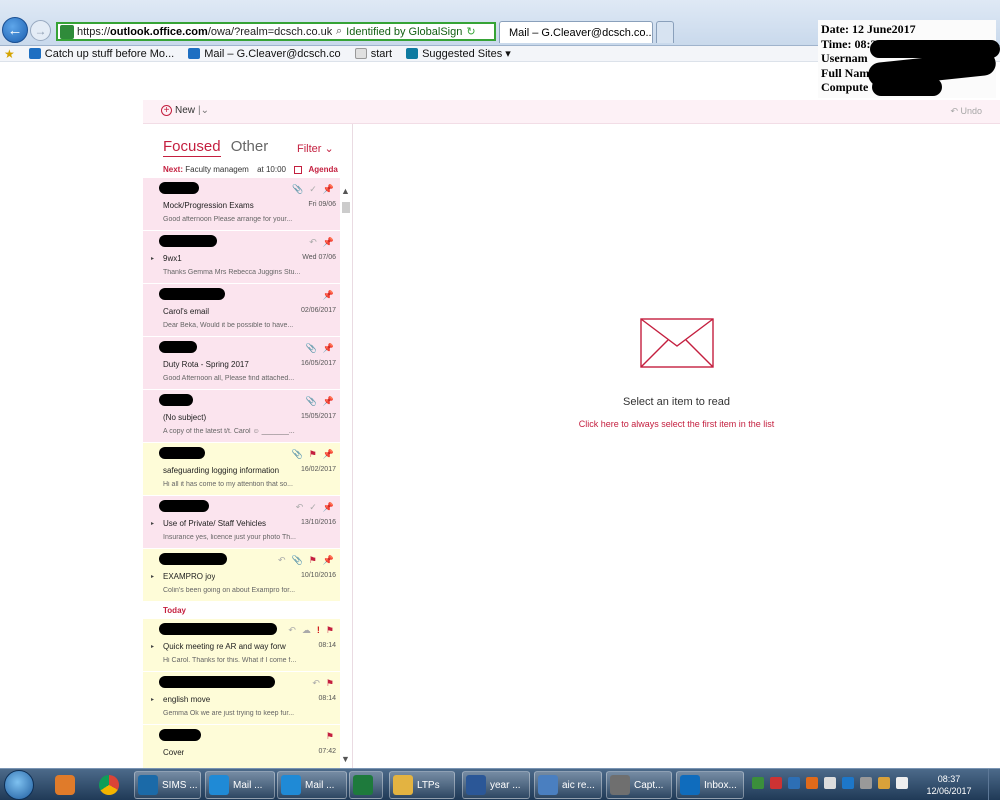 This screenshot has height=800, width=1000. What do you see at coordinates (203, 110) in the screenshot?
I see `chevron-down-icon: |⌄` at bounding box center [203, 110].